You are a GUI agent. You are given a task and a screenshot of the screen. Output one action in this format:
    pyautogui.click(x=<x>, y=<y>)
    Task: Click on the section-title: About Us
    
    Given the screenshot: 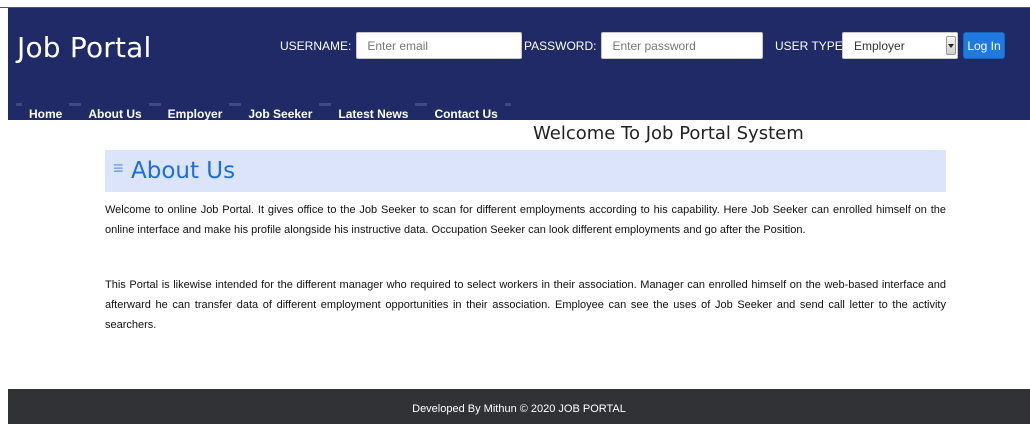 What is the action you would take?
    pyautogui.click(x=183, y=171)
    